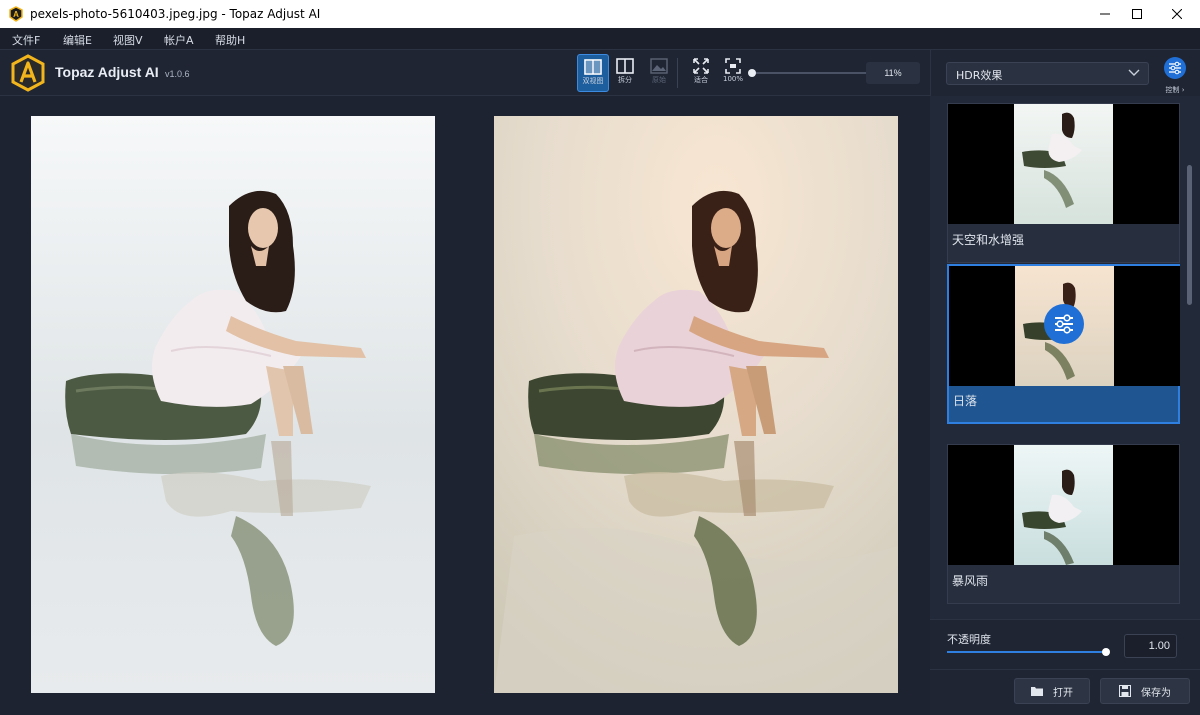 The height and width of the screenshot is (715, 1200). What do you see at coordinates (659, 66) in the screenshot?
I see `original-image-icon` at bounding box center [659, 66].